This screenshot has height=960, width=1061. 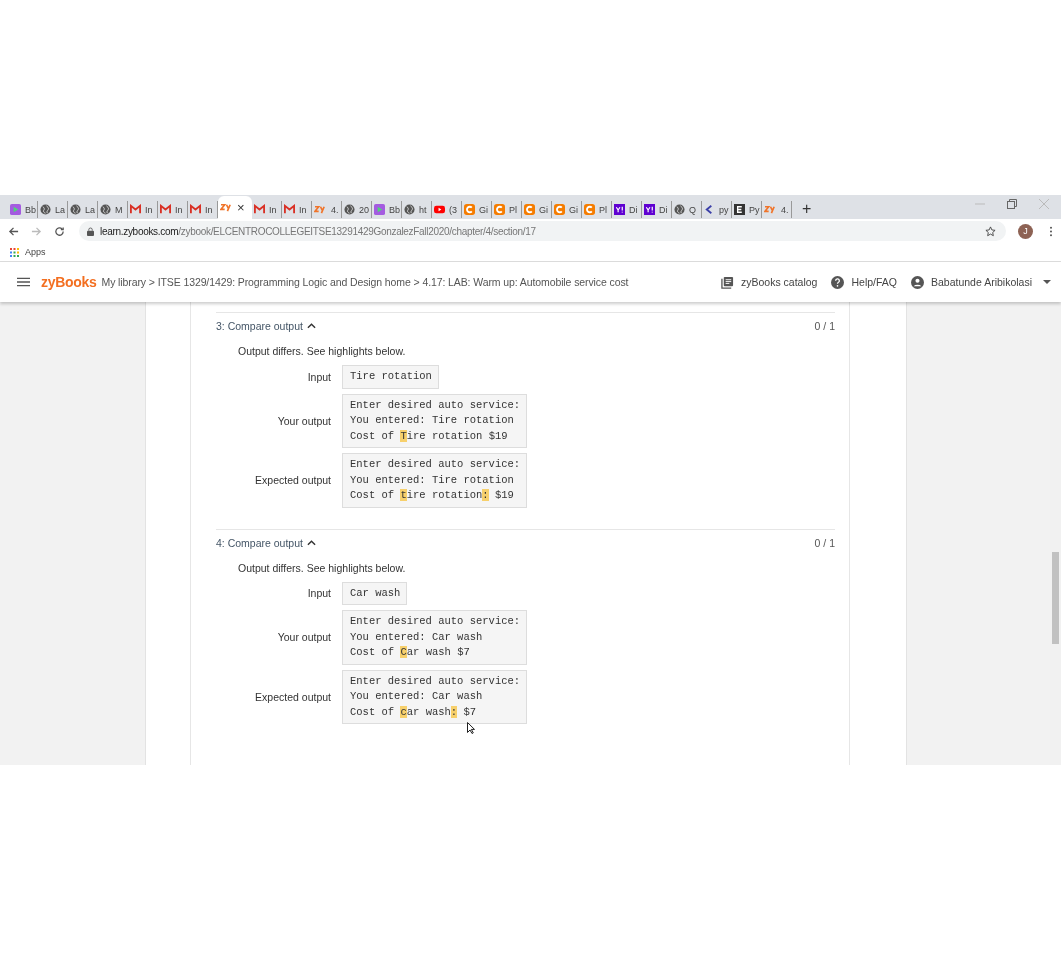 What do you see at coordinates (785, 209) in the screenshot?
I see `tab-title: 4.` at bounding box center [785, 209].